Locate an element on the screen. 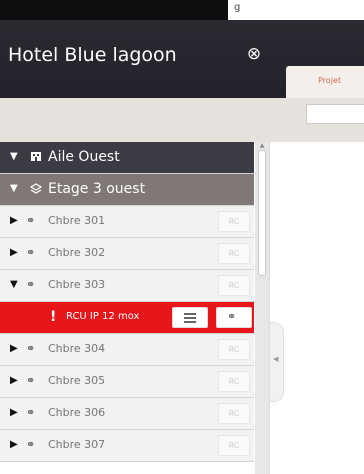 The image size is (364, 474). tree-item-chbre-304: ▶ ⚭ Chbre 304 RC is located at coordinates (127, 350).